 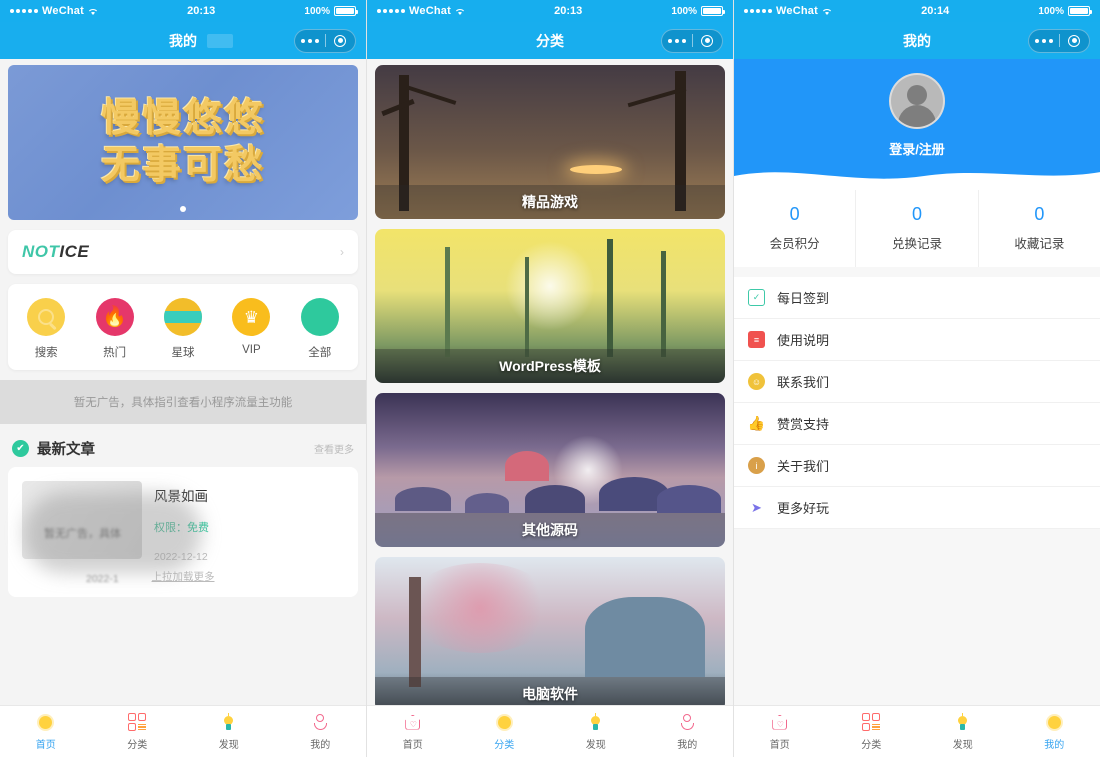 What do you see at coordinates (46, 329) in the screenshot?
I see `quick-icon-search: 搜索` at bounding box center [46, 329].